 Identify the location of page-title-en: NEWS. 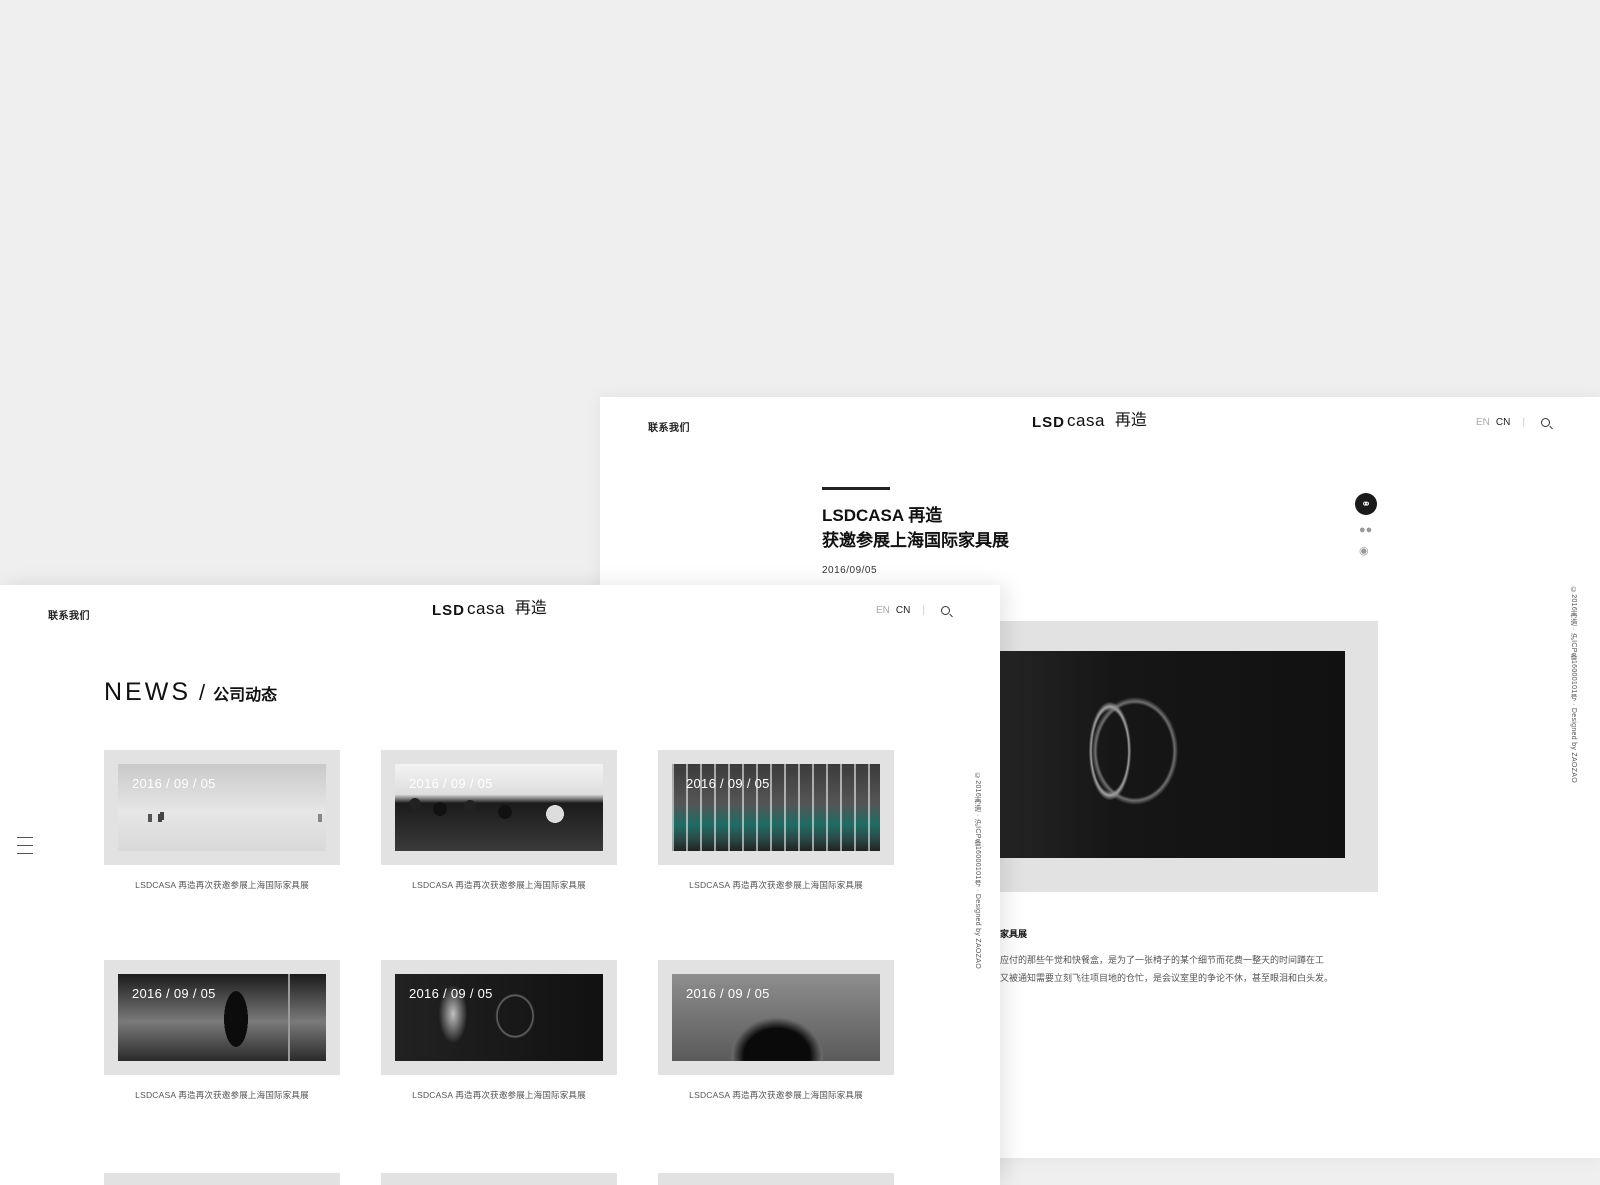
(147, 692).